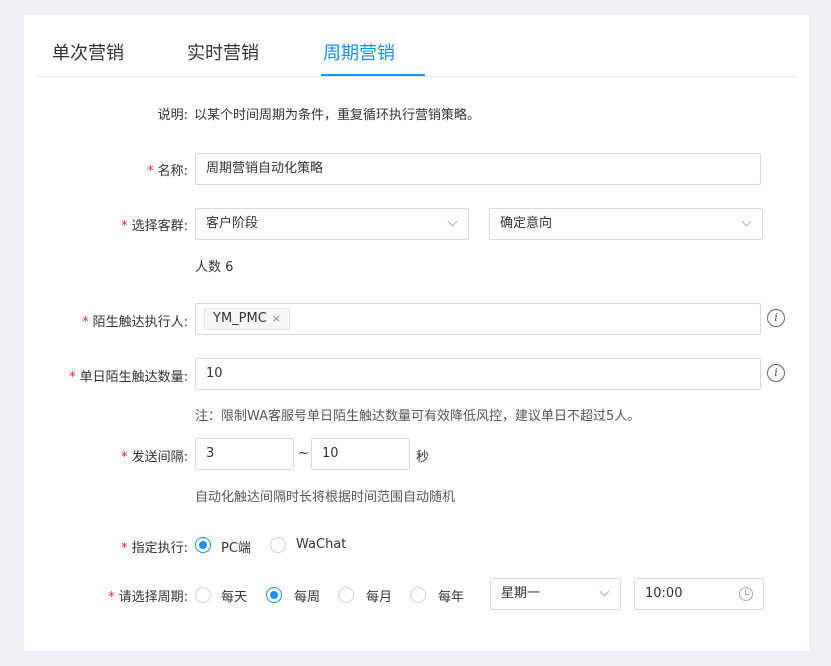 Image resolution: width=831 pixels, height=666 pixels. What do you see at coordinates (278, 545) in the screenshot?
I see `radio-wachat` at bounding box center [278, 545].